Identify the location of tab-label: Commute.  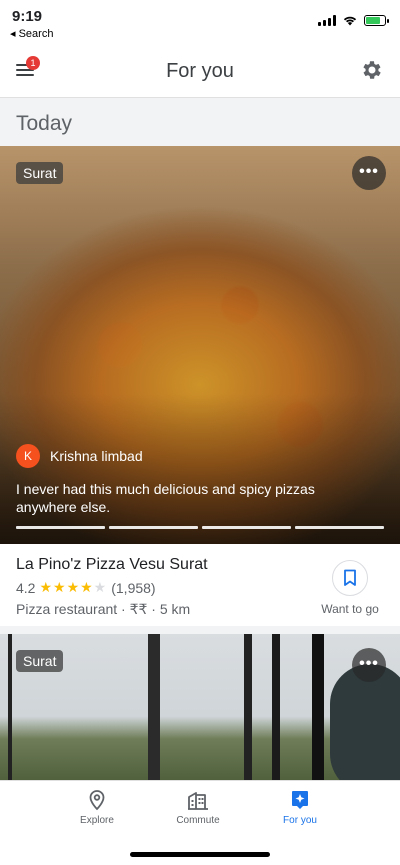
(198, 820).